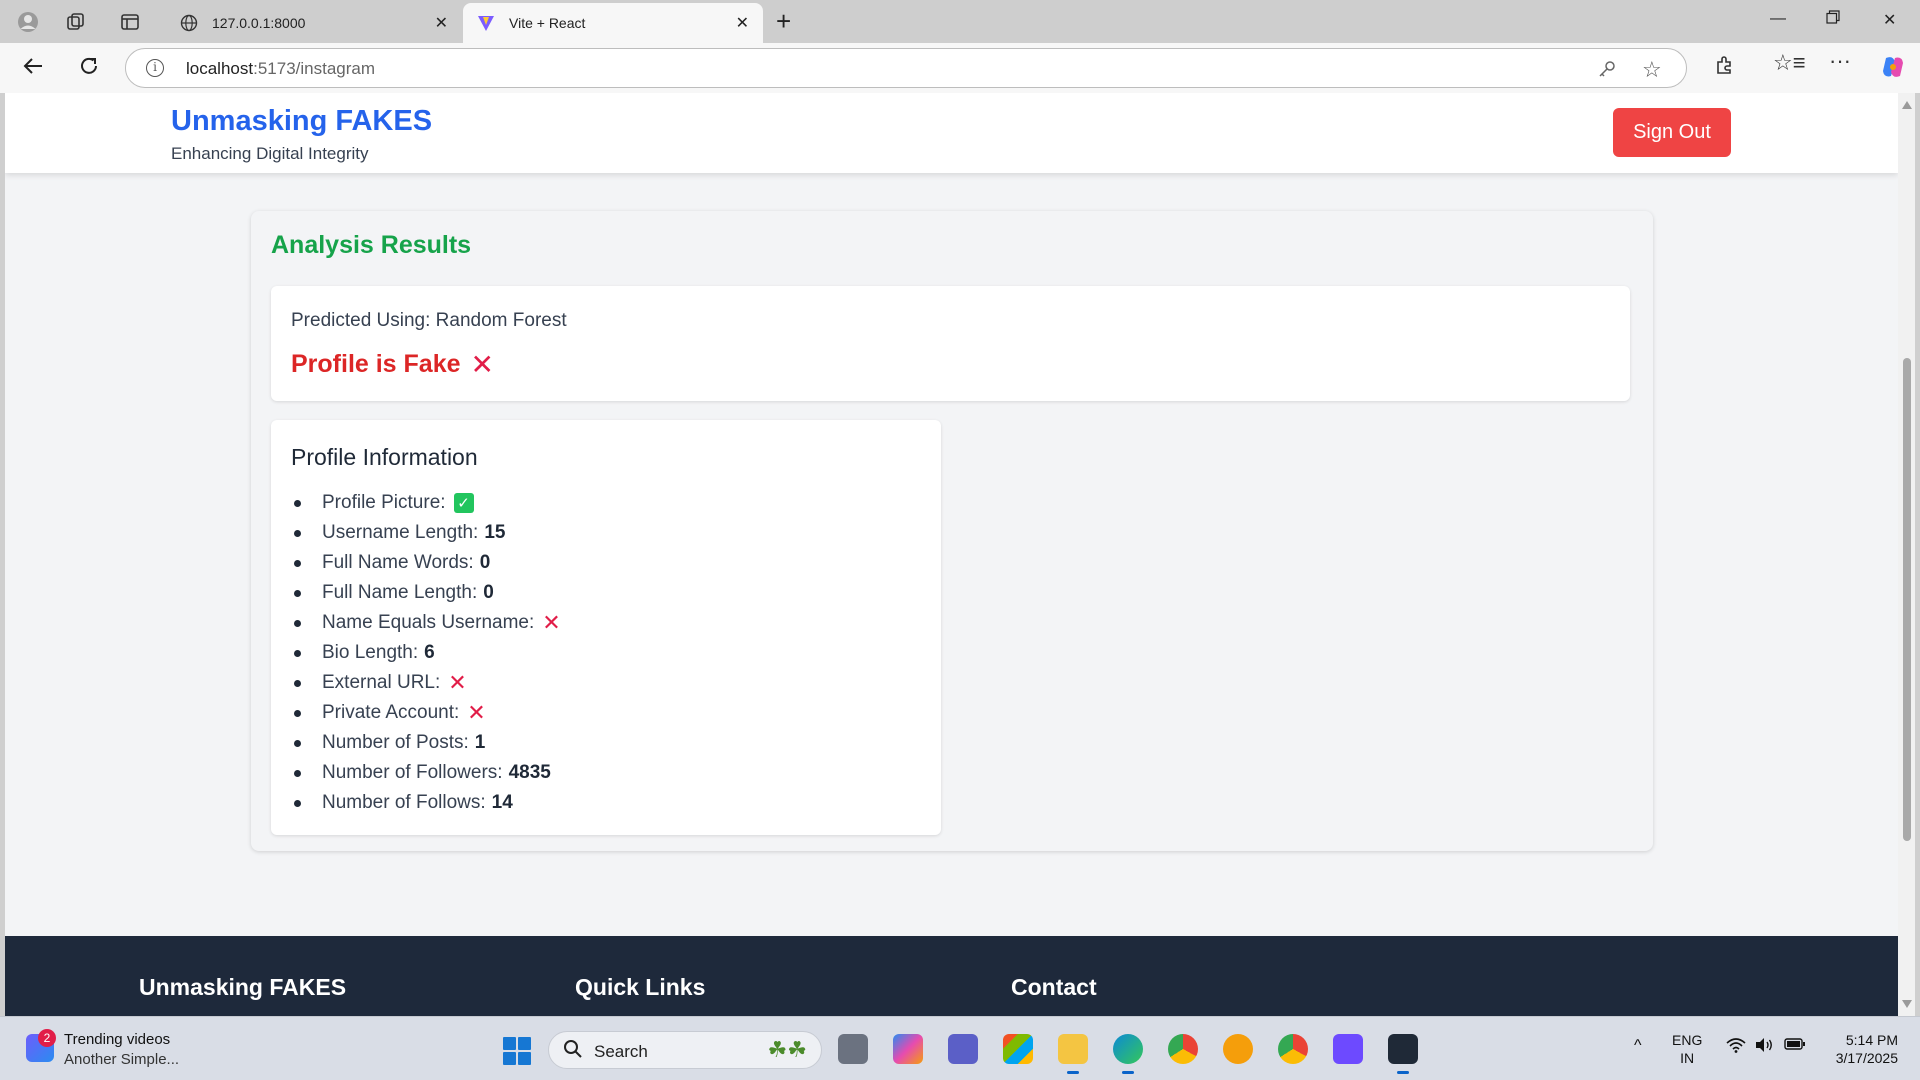 The image size is (1920, 1080). Describe the element at coordinates (640, 987) in the screenshot. I see `footer-quick-links: Quick Links` at that location.